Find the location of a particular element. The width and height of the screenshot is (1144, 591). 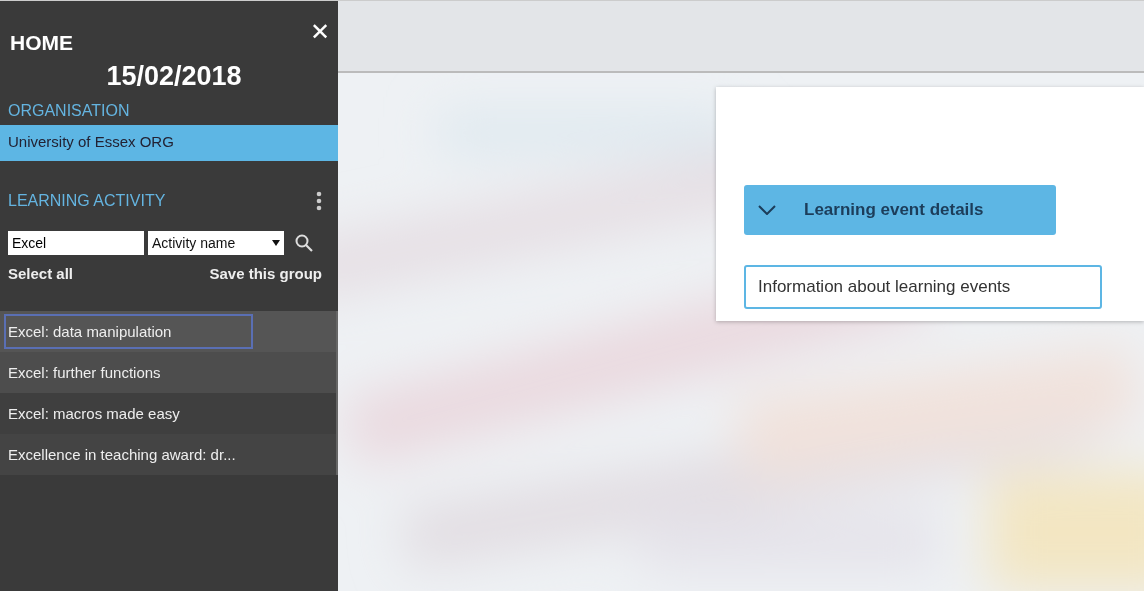

section-toggle: Learning event details is located at coordinates (900, 210).